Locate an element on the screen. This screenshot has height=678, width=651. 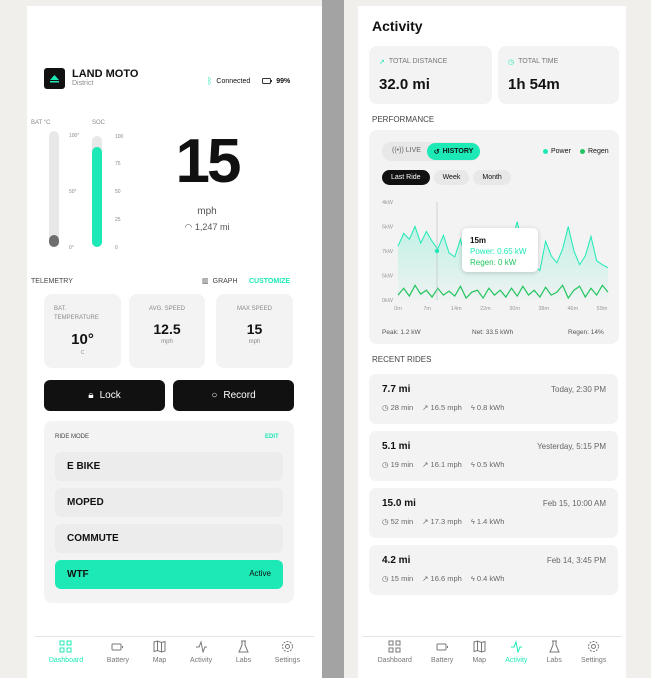
ride-mode-title: RIDE MODE is located at coordinates (72, 437).